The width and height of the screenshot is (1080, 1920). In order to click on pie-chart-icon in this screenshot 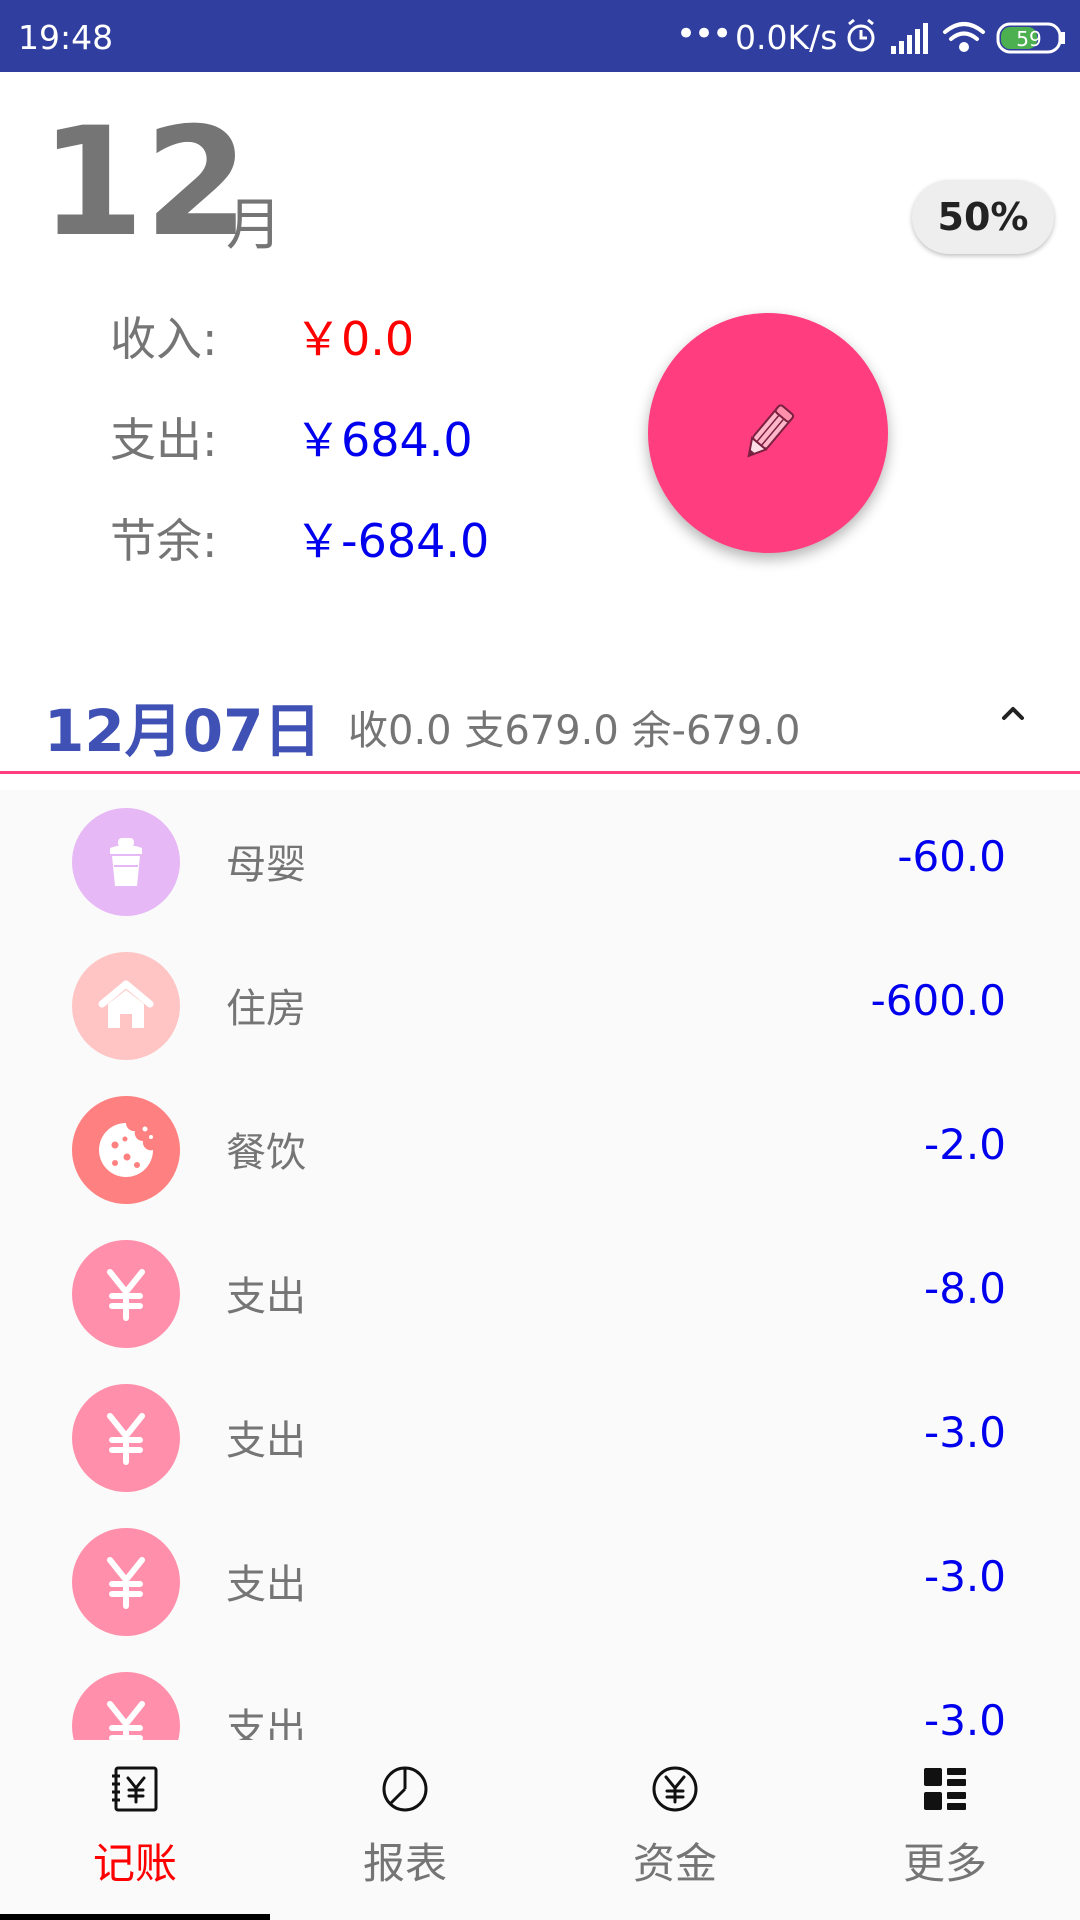, I will do `click(405, 1789)`.